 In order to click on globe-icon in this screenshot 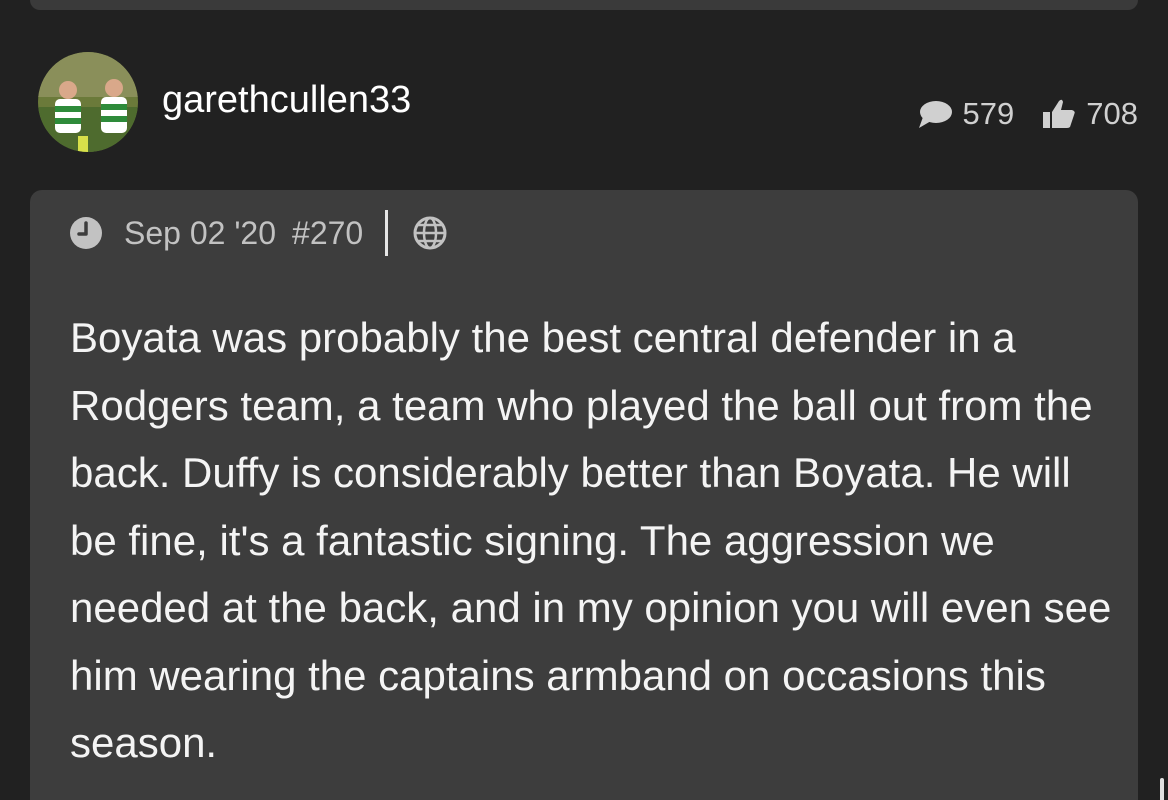, I will do `click(430, 233)`.